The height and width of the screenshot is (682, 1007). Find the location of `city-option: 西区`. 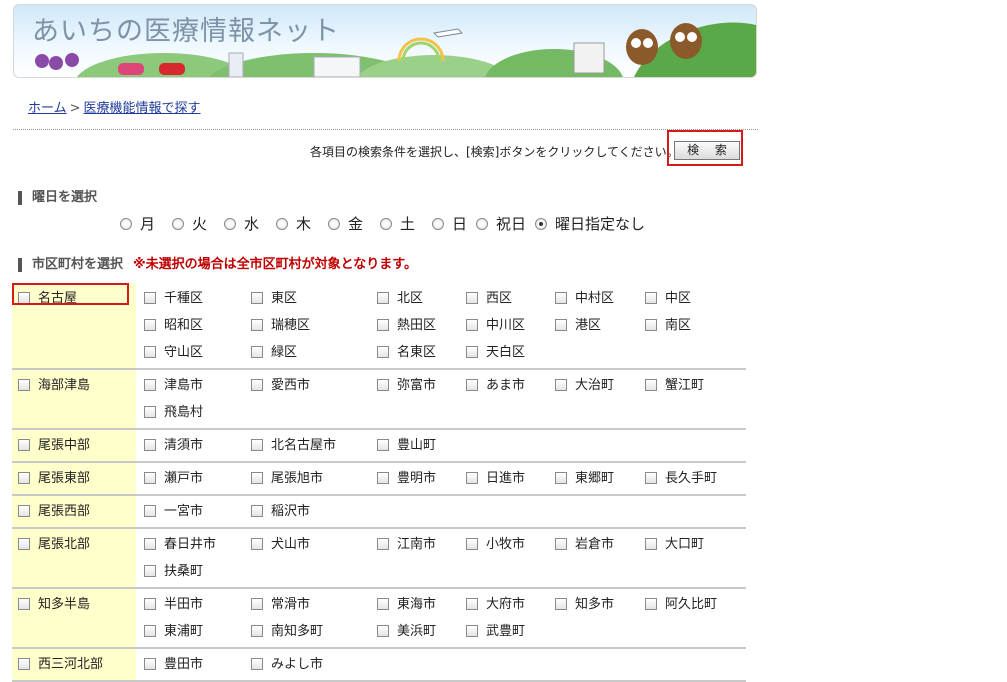

city-option: 西区 is located at coordinates (489, 296).